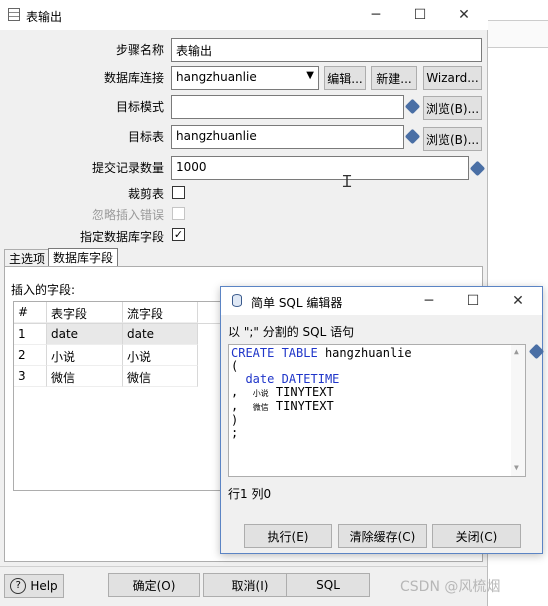 The width and height of the screenshot is (548, 606). Describe the element at coordinates (287, 107) in the screenshot. I see `target-schema-input` at that location.